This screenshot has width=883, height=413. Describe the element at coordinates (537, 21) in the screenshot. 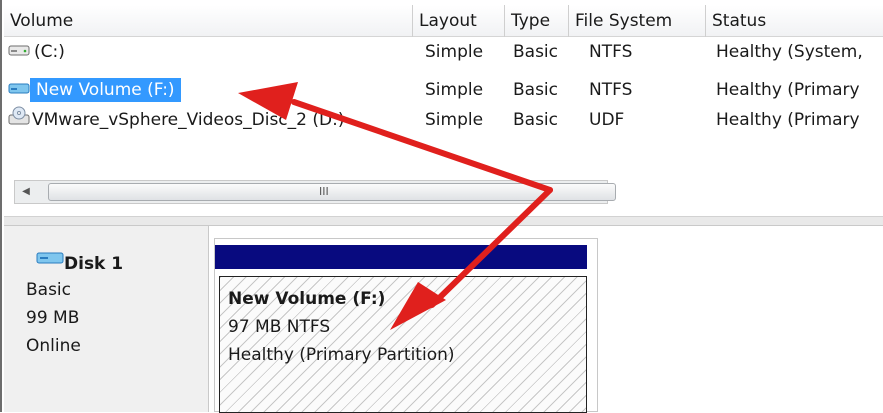

I see `column-header-type: Type` at that location.